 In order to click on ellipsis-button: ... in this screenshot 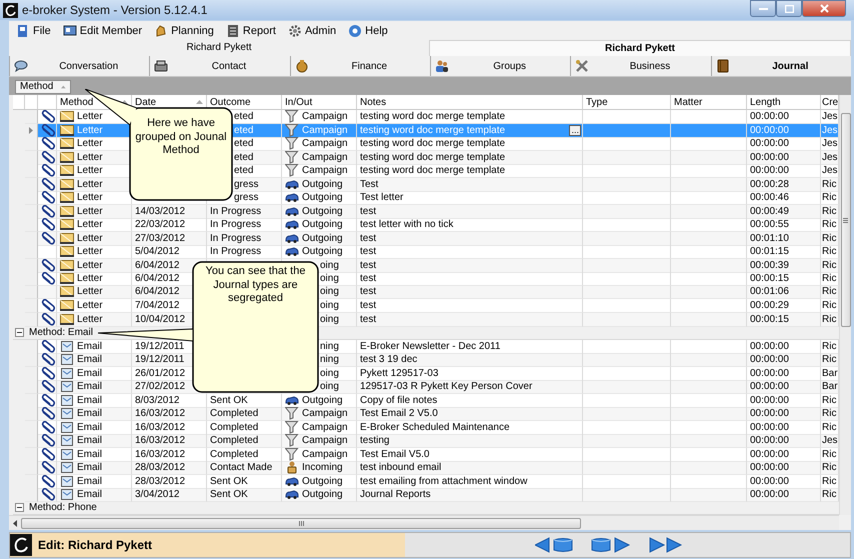, I will do `click(575, 130)`.